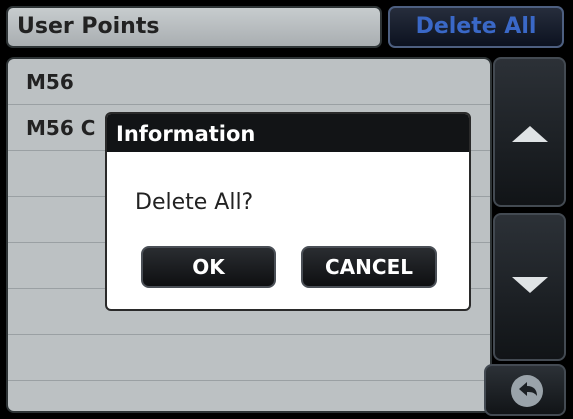 This screenshot has height=419, width=573. I want to click on back-button, so click(525, 390).